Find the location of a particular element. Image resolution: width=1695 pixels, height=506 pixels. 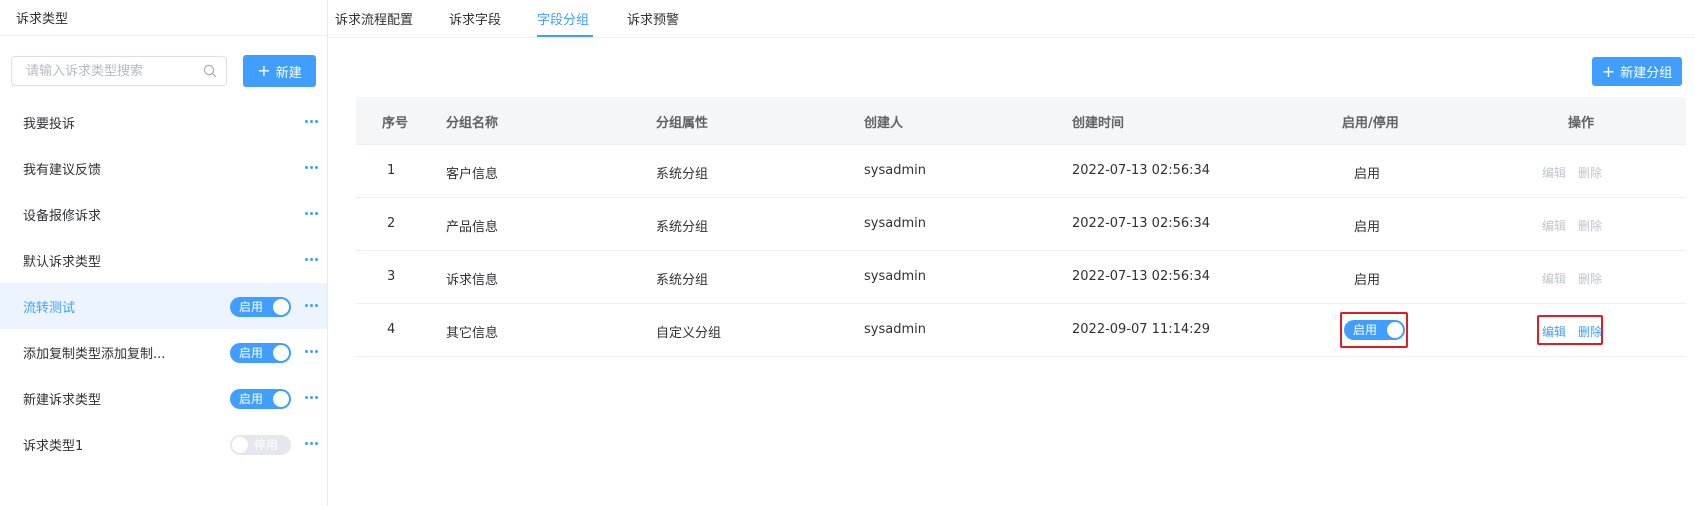

table-header: 序号 分组名称 分组属性 创建人 创建时间 启用/停用 操作 is located at coordinates (1021, 121).